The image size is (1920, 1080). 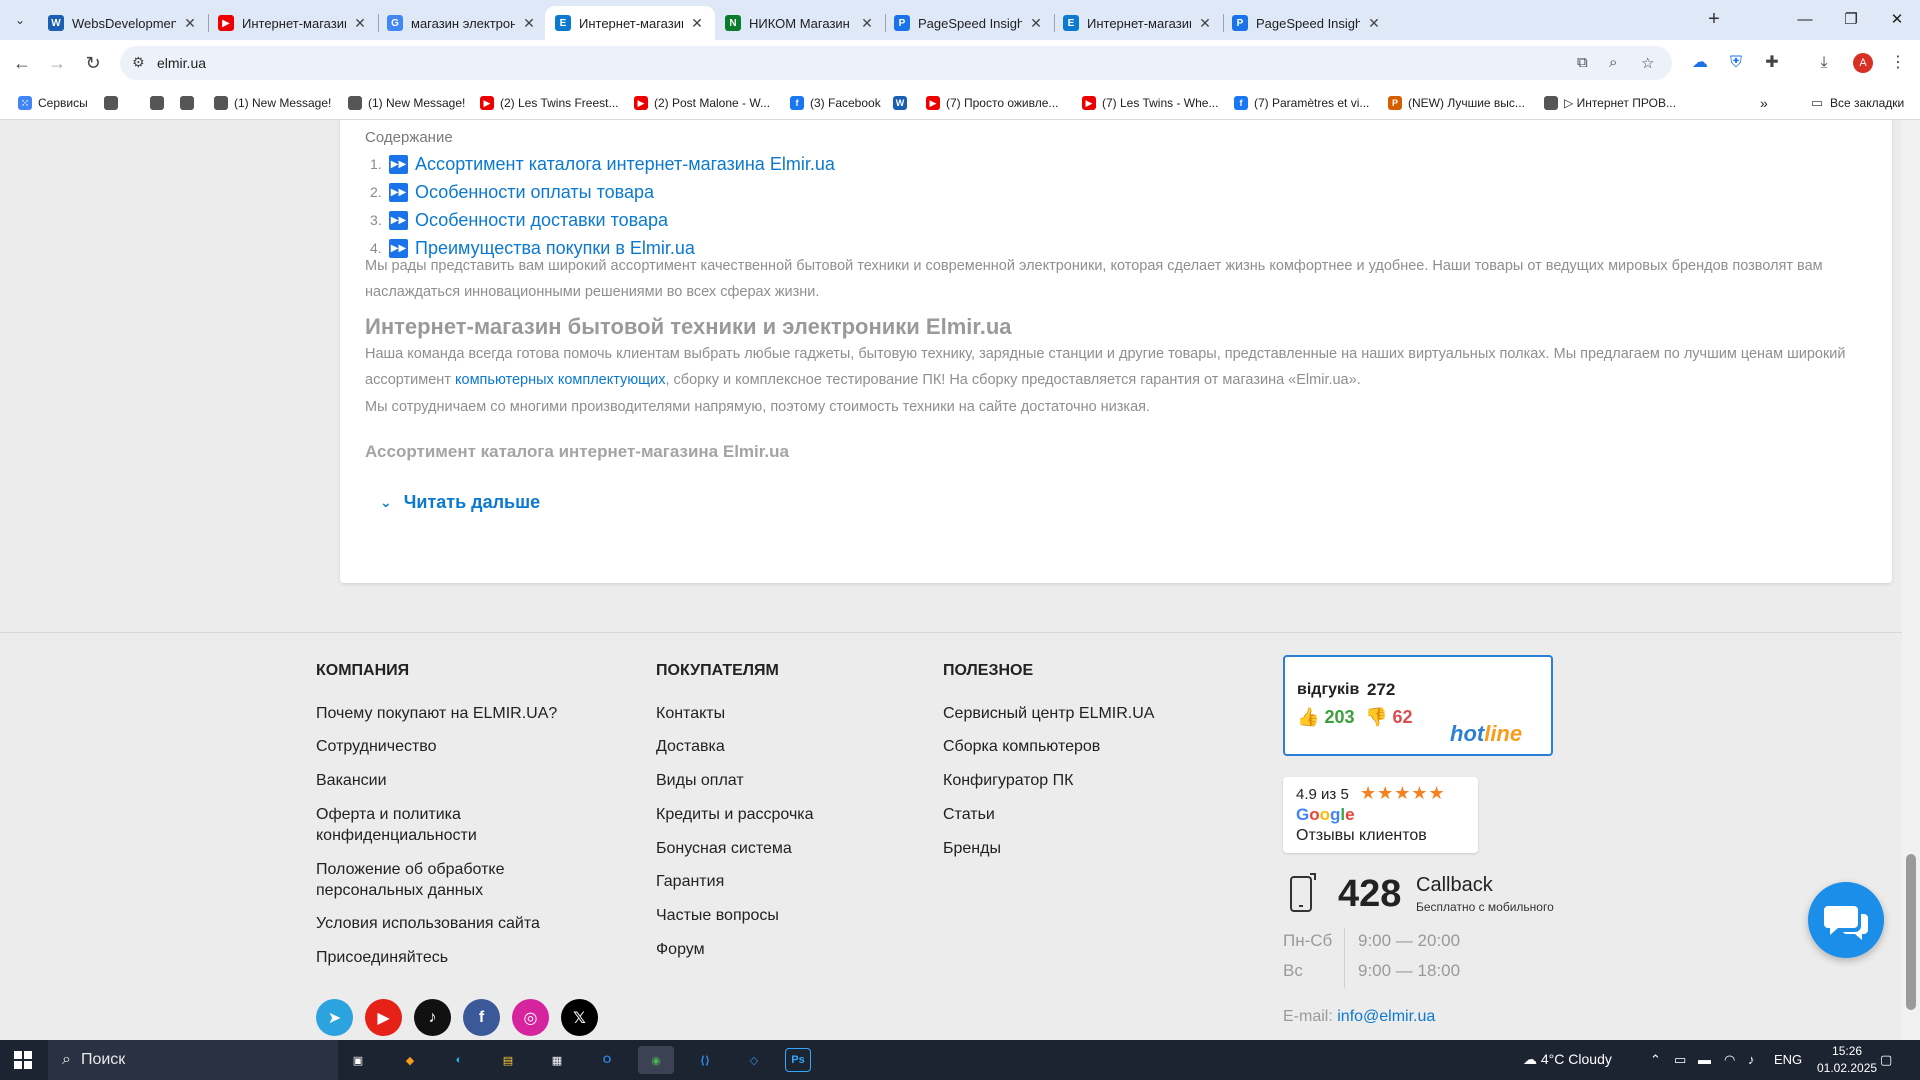 I want to click on forward-button: →, so click(x=57, y=63).